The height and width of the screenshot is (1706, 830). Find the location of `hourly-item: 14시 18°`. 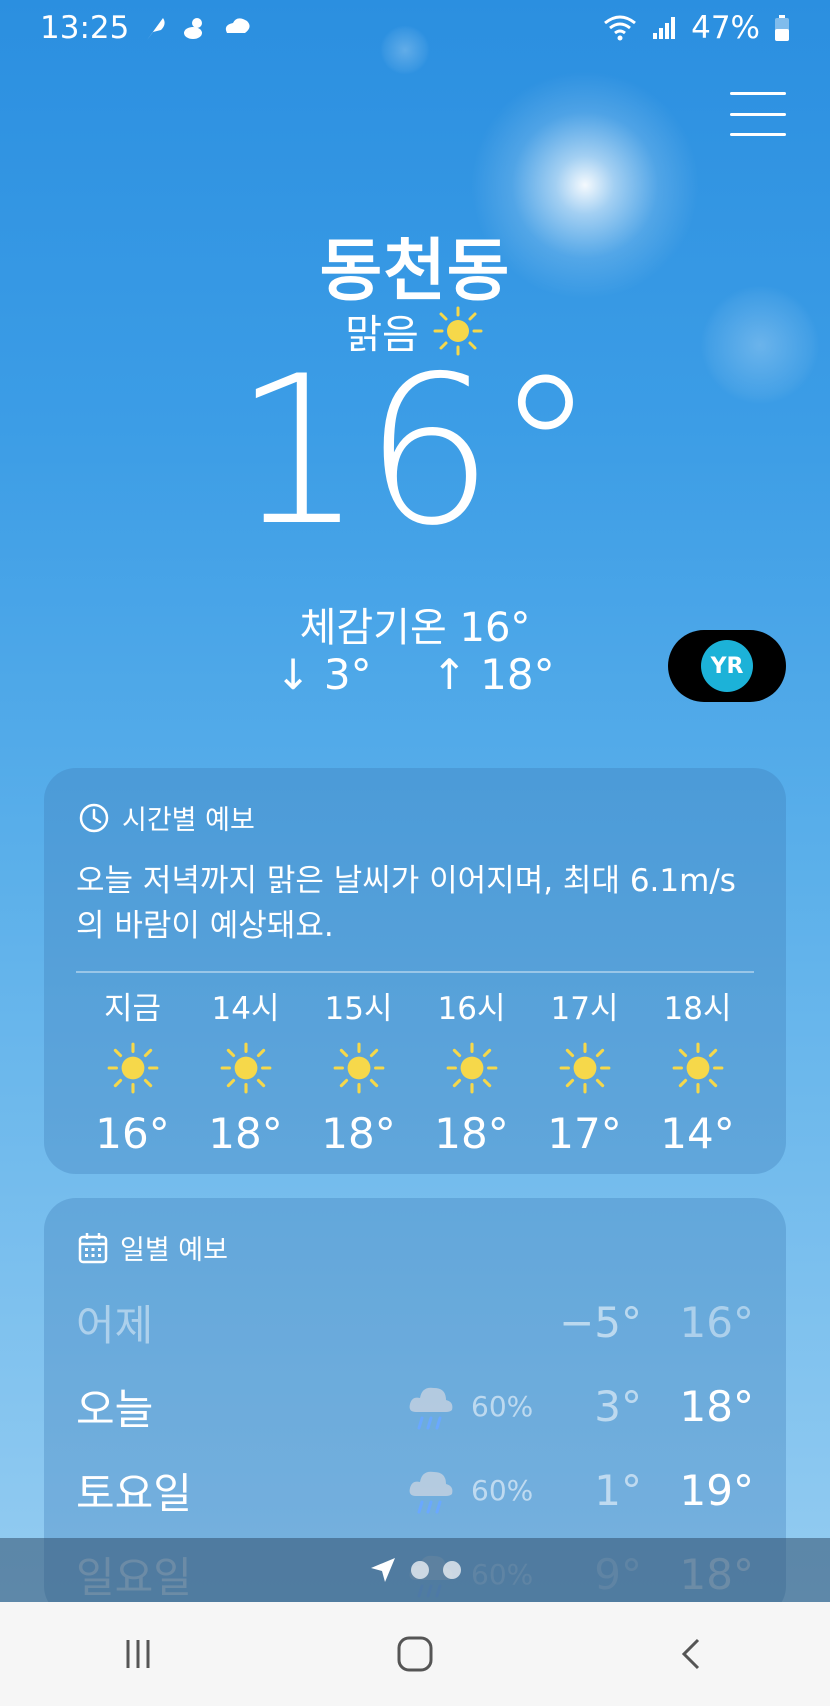

hourly-item: 14시 18° is located at coordinates (245, 1071).